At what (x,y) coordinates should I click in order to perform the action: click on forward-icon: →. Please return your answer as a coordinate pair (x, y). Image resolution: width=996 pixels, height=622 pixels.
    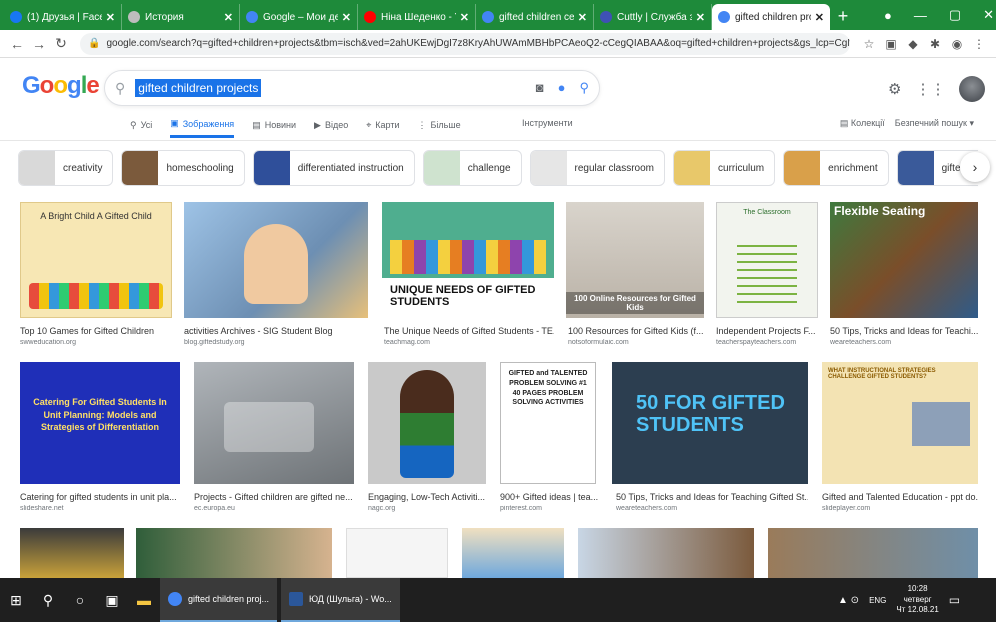
    Looking at the image, I should click on (39, 44).